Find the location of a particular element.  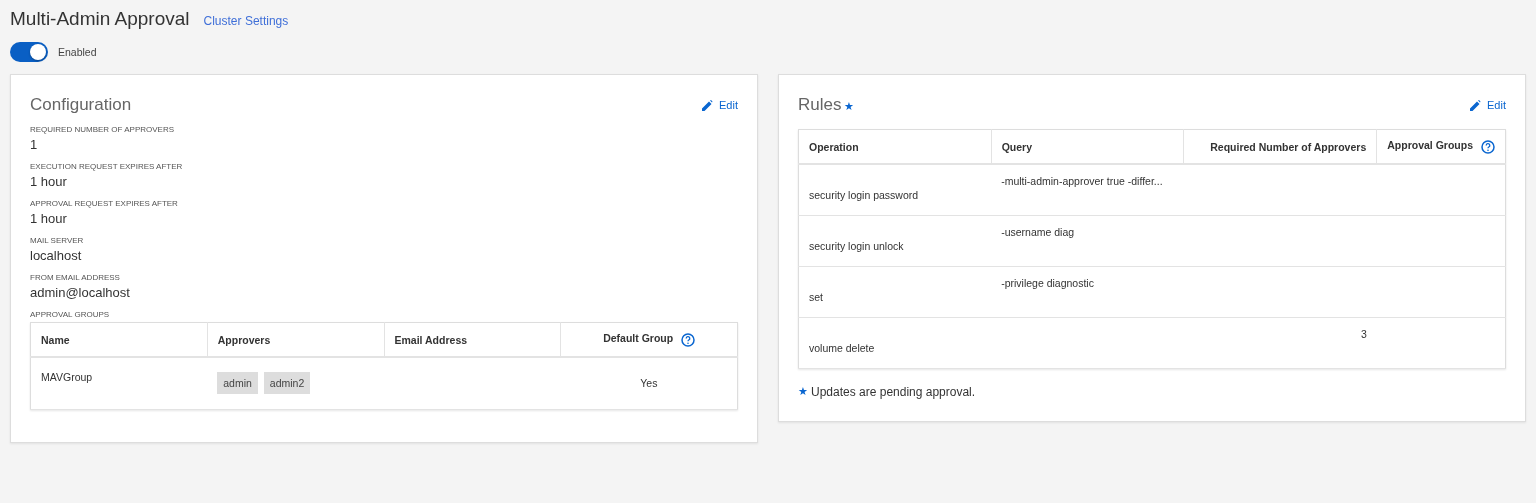

table-cell: -privilege diagnostic is located at coordinates (1047, 282).